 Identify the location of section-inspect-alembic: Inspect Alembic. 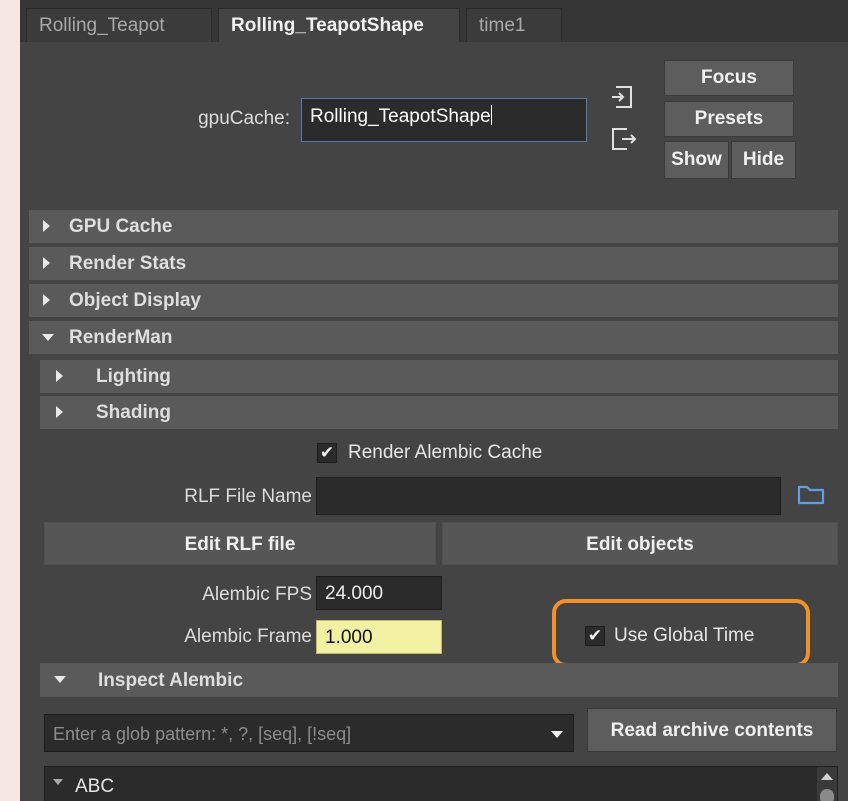
(439, 680).